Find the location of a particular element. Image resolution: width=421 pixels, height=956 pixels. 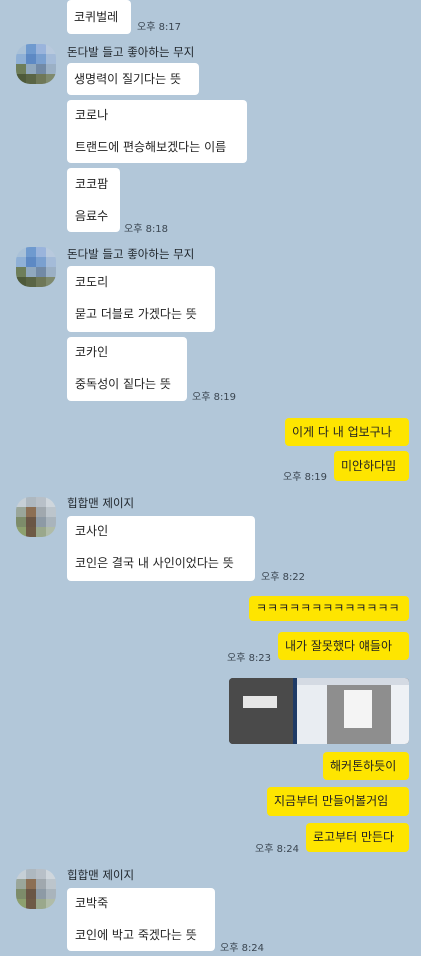

message-text: 코사인 is located at coordinates (92, 531).